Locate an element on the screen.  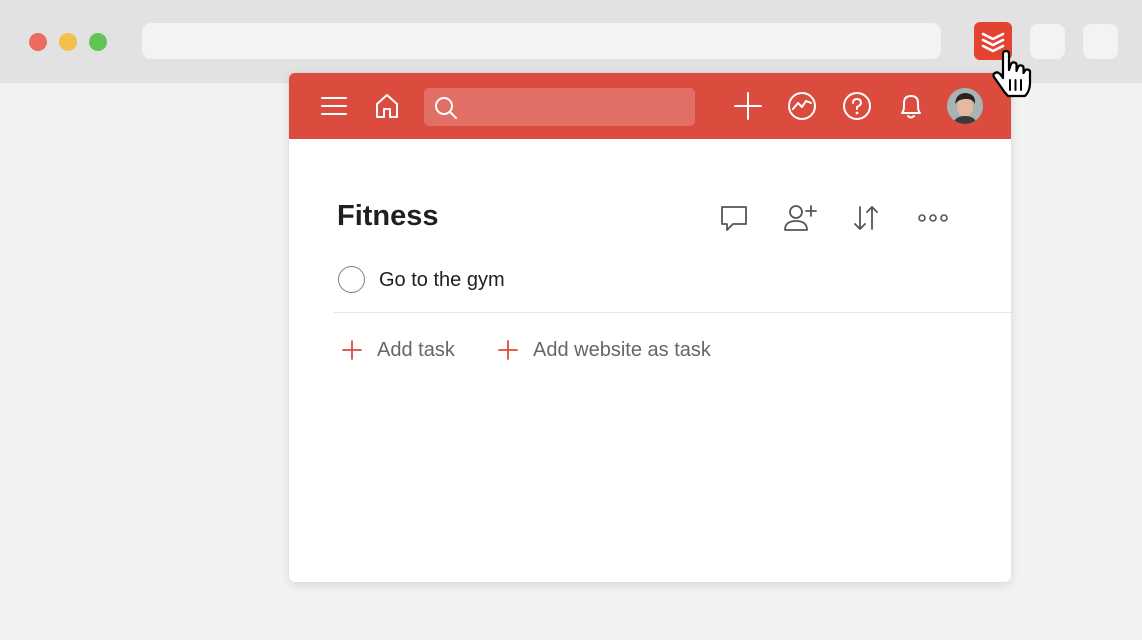
sort-icon is located at coordinates (866, 218).